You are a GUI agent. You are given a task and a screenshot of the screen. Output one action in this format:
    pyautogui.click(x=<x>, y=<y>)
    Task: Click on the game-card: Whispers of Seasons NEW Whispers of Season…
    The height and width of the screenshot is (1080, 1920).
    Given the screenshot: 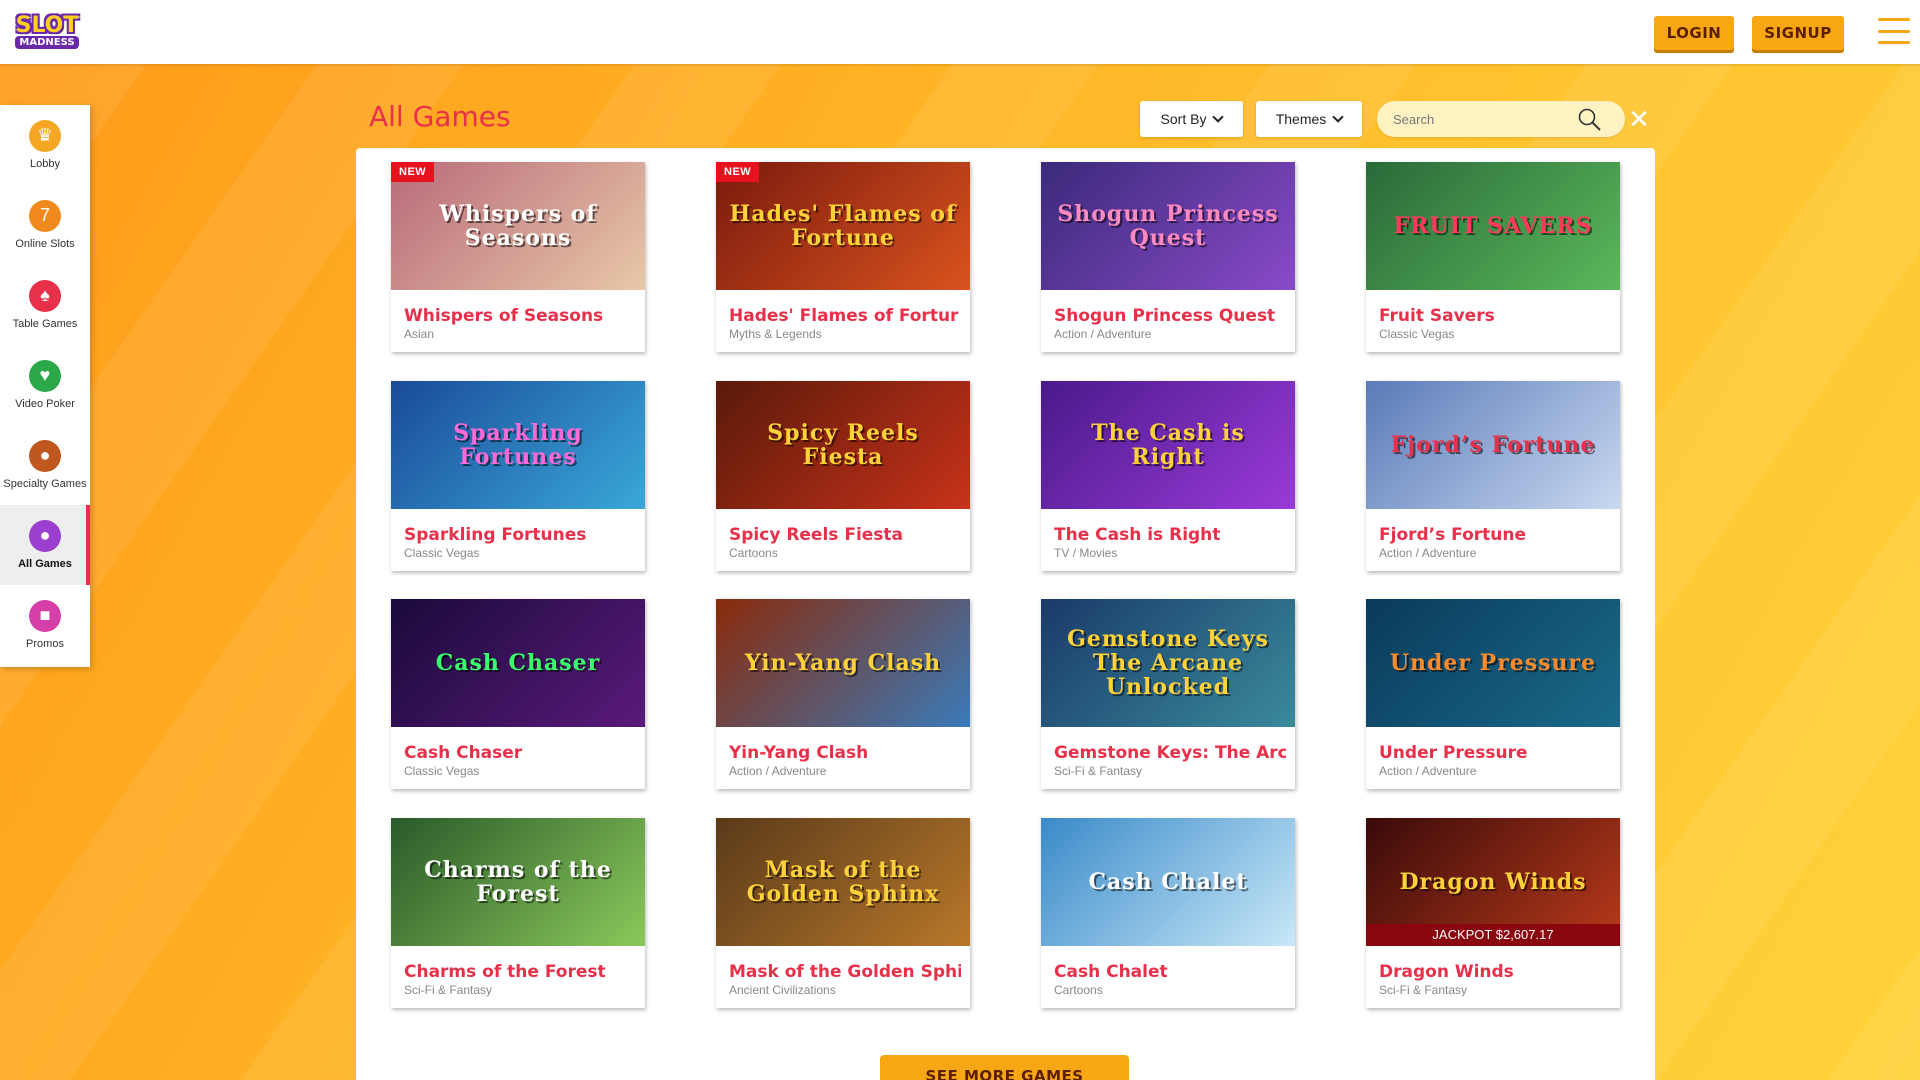 What is the action you would take?
    pyautogui.click(x=518, y=257)
    